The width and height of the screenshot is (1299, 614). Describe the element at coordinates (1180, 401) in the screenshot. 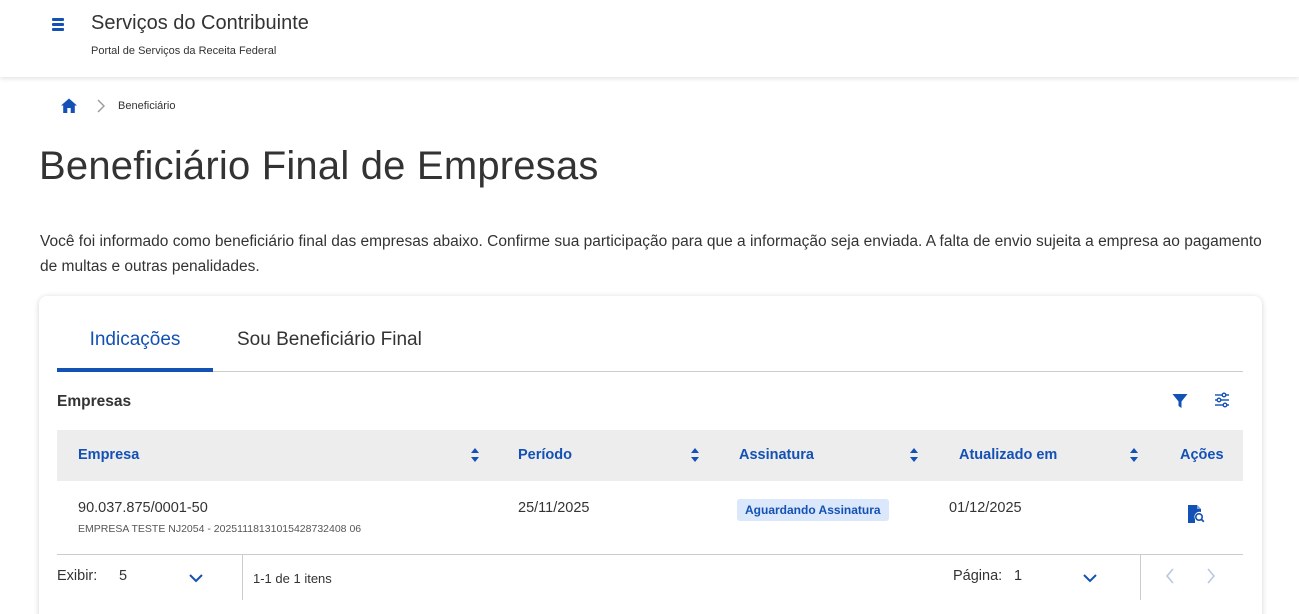

I see `filter-icon` at that location.